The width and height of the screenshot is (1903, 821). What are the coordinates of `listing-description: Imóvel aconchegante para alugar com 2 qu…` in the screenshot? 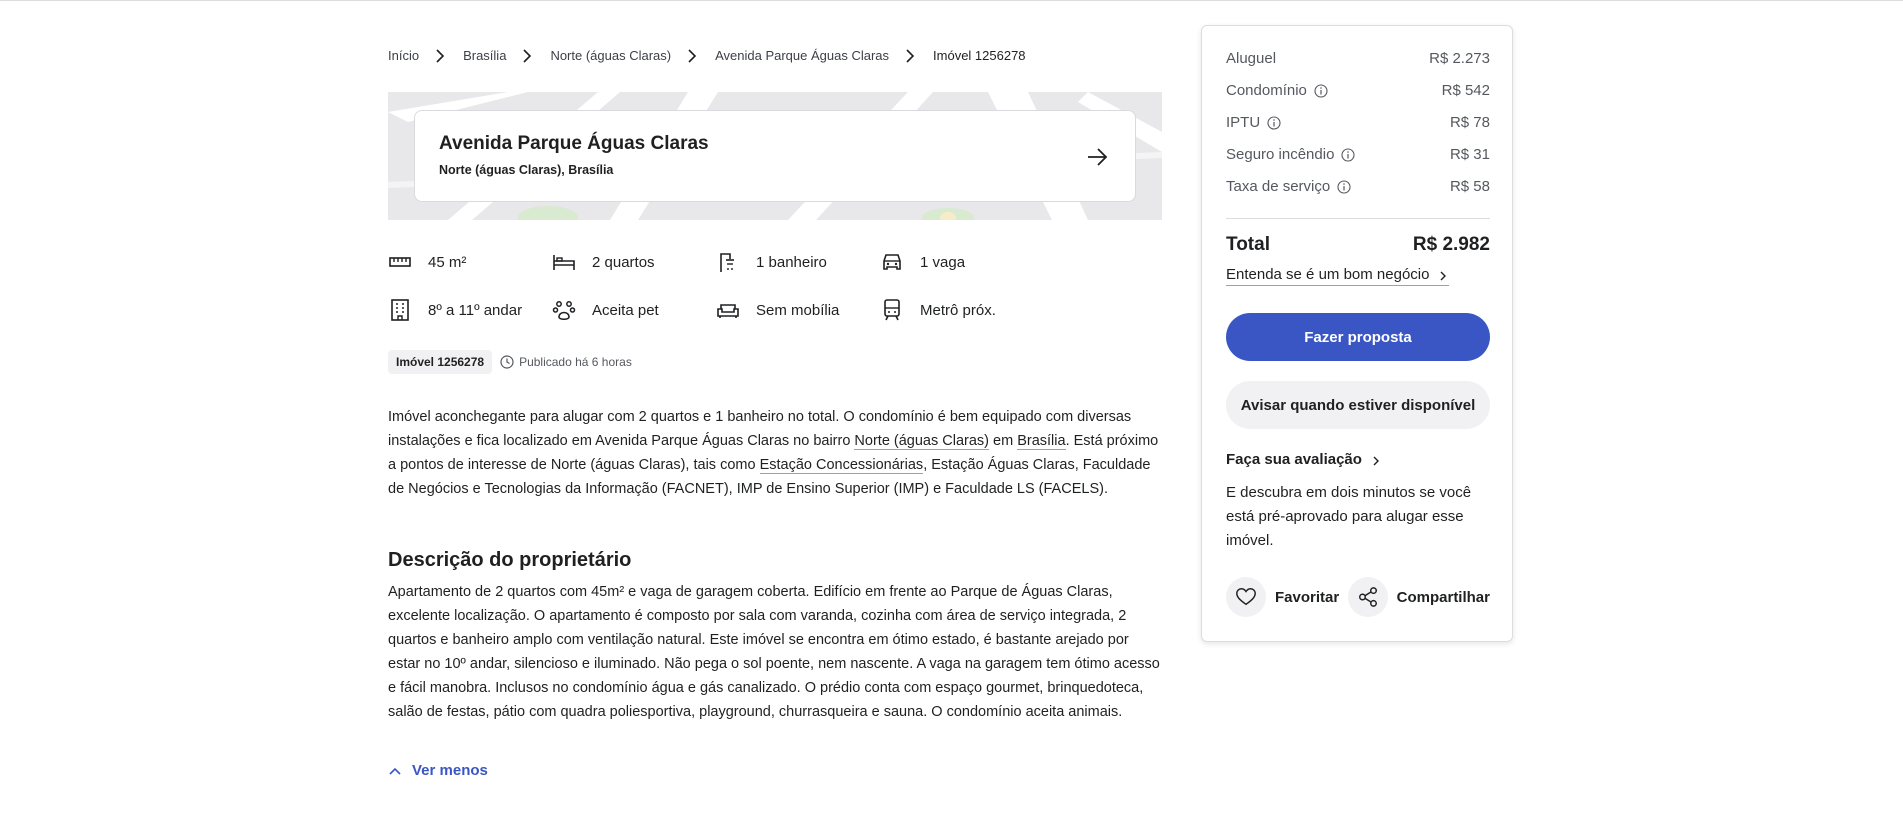 It's located at (775, 453).